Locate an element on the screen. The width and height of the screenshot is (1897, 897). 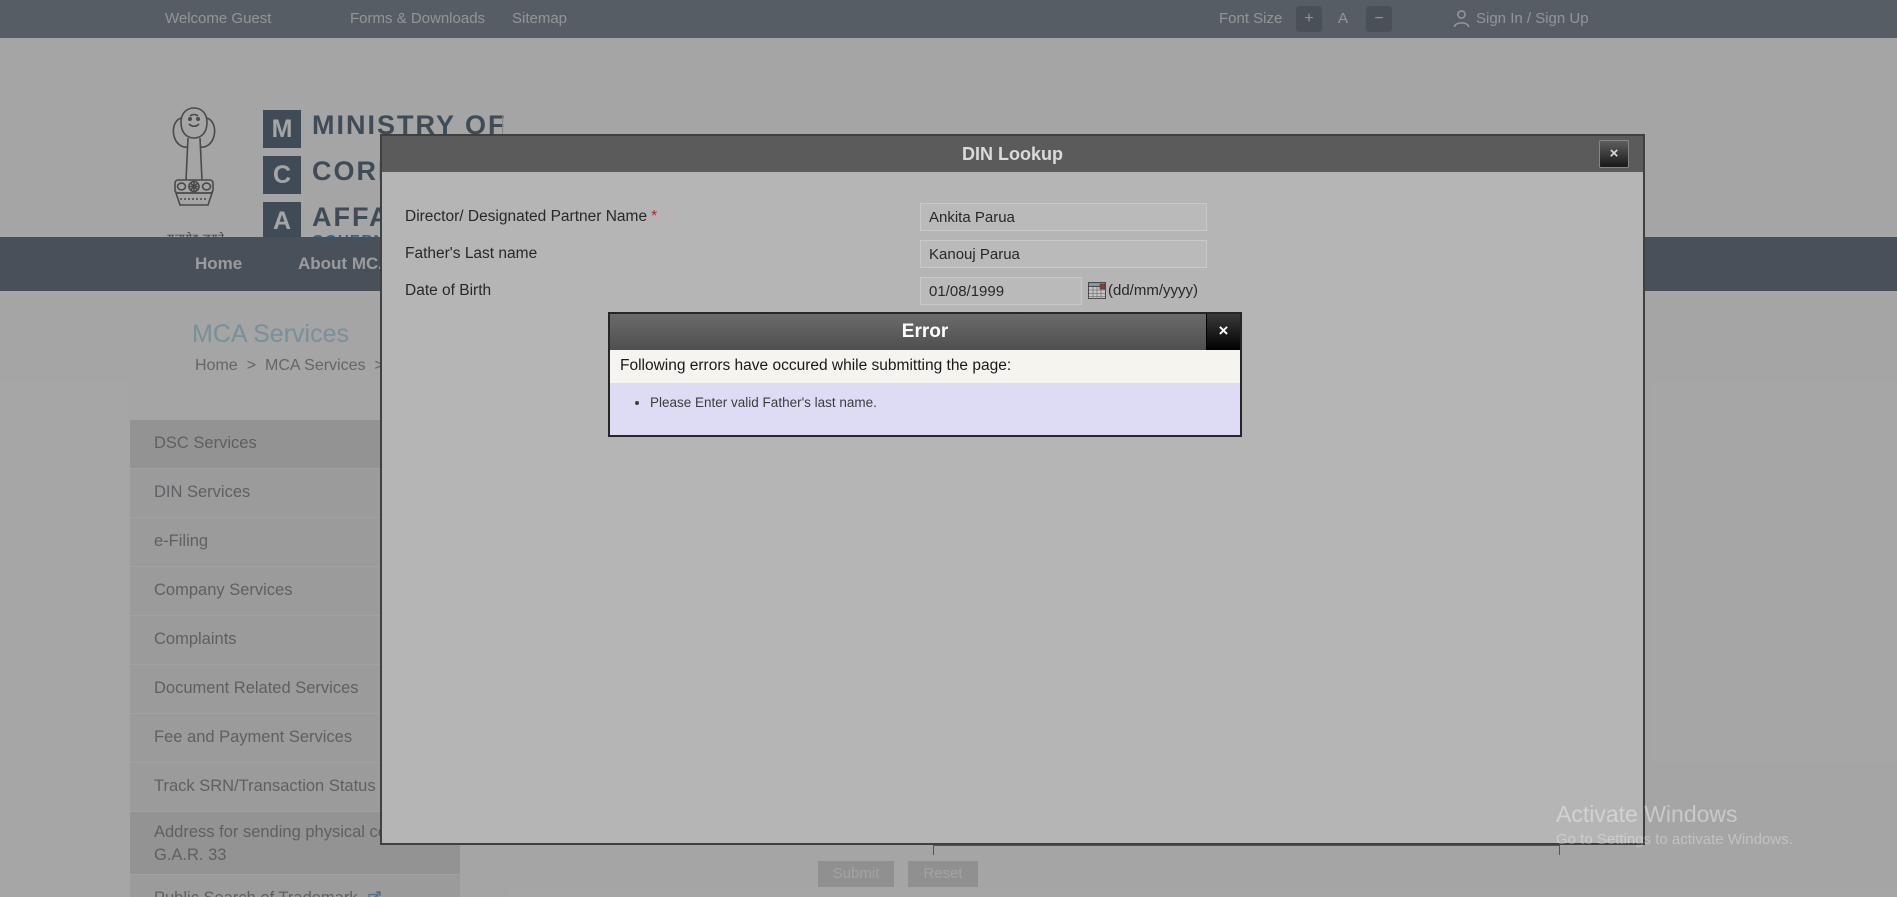
error-message: Please Enter valid Father's last name. is located at coordinates (945, 402).